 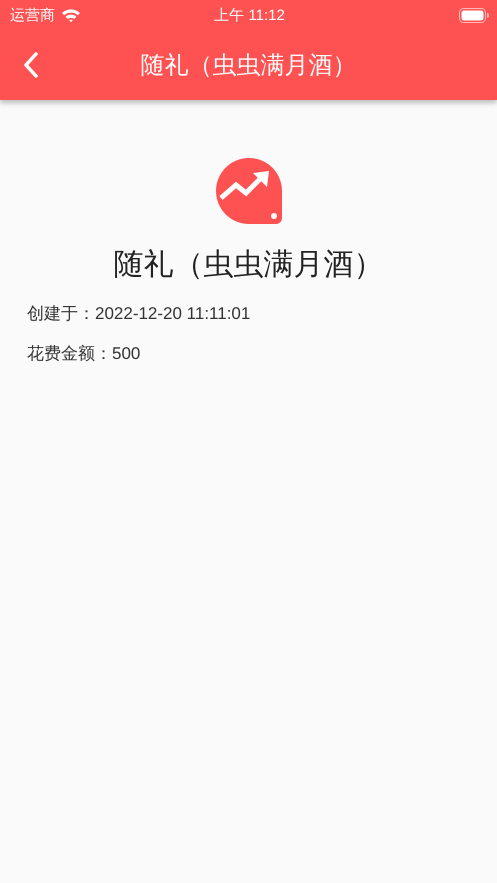 What do you see at coordinates (249, 15) in the screenshot?
I see `status-time: 上午 11:12` at bounding box center [249, 15].